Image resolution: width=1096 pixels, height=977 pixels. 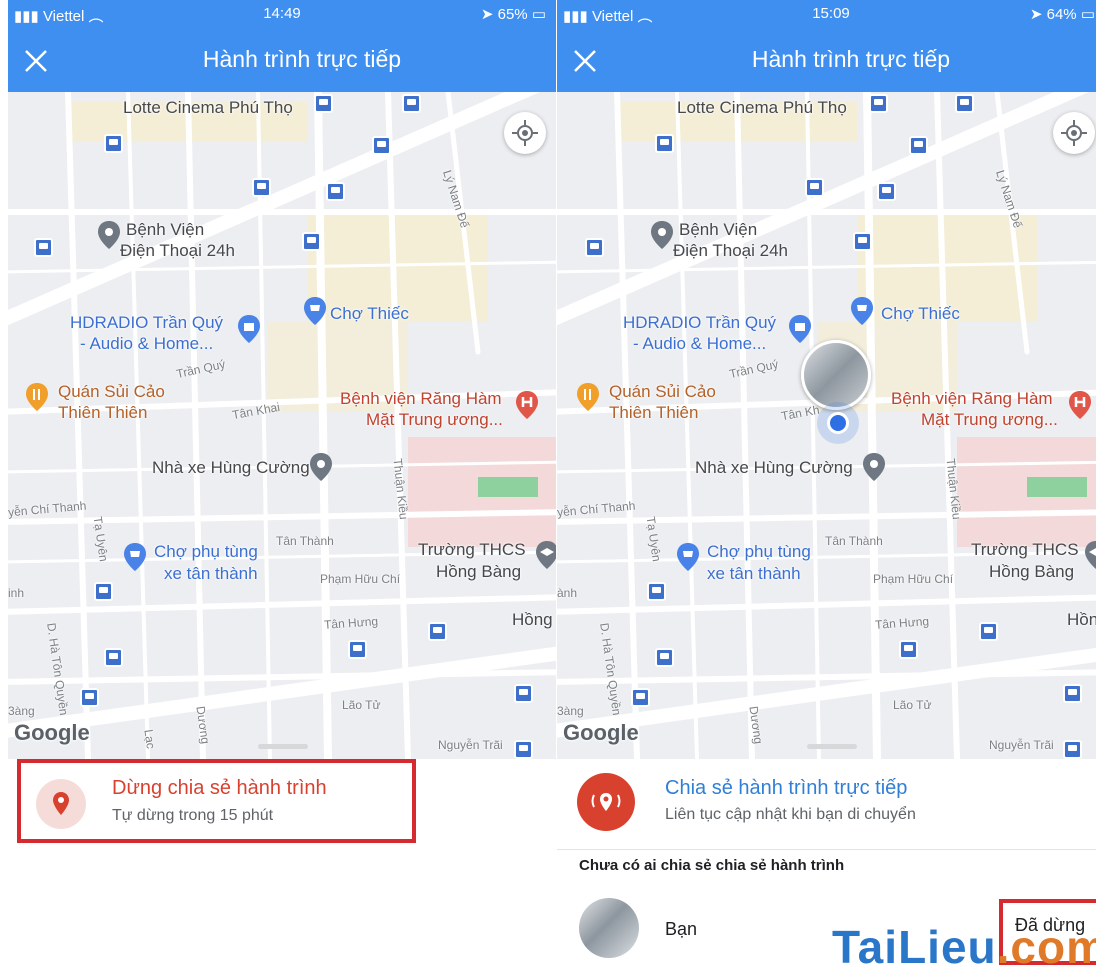 I want to click on location-arrow-icon: ➤, so click(x=1038, y=14).